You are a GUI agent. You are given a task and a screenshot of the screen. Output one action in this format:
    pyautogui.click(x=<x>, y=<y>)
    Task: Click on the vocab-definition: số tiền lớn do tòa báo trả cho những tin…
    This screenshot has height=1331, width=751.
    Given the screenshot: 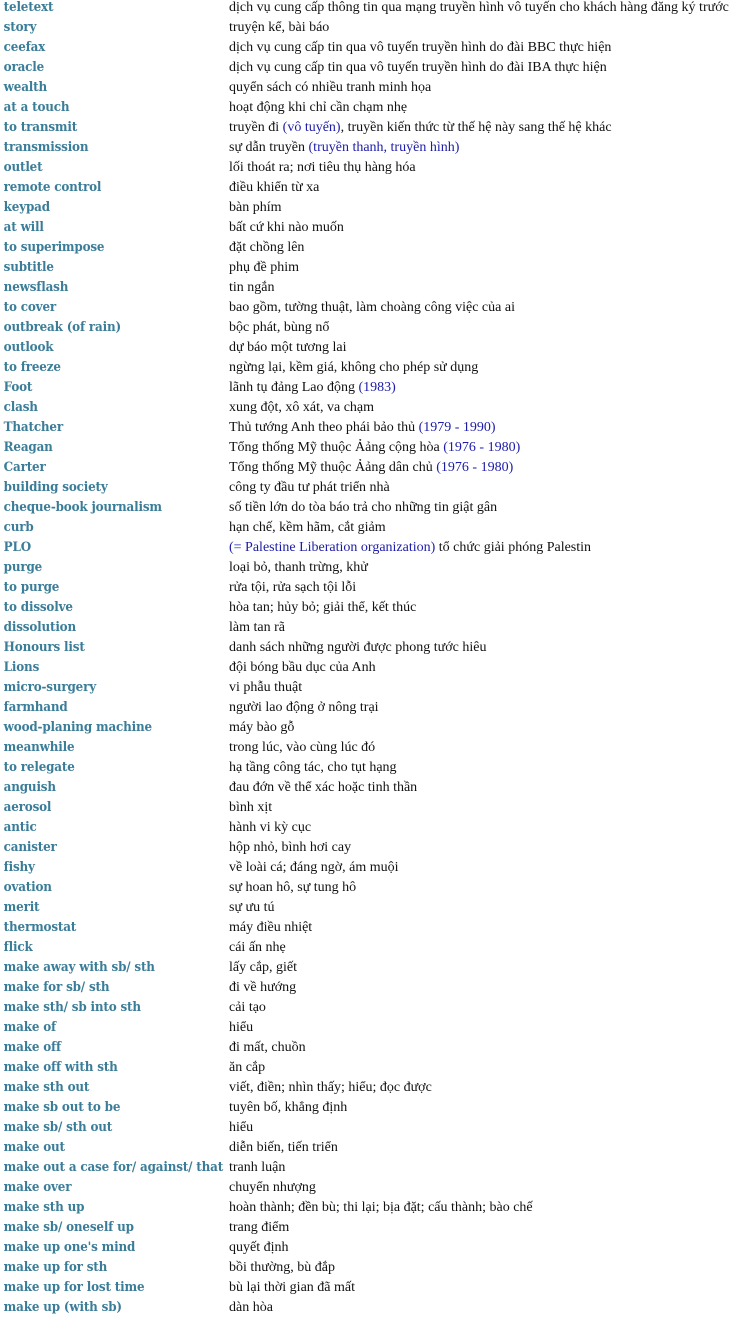 What is the action you would take?
    pyautogui.click(x=361, y=508)
    